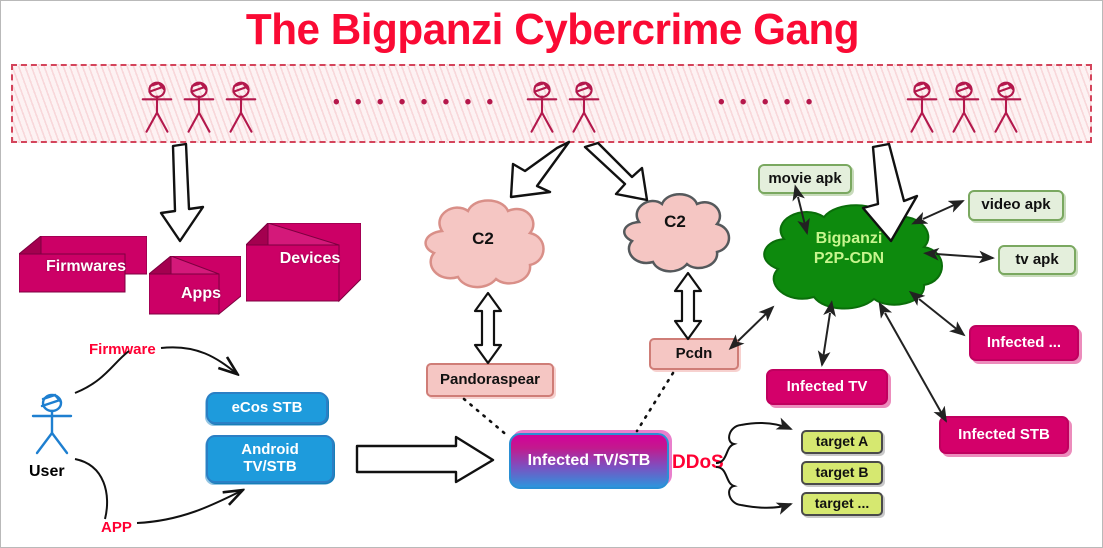 Image resolution: width=1103 pixels, height=548 pixels. I want to click on block-double-arrow-c2-pcdn, so click(688, 306).